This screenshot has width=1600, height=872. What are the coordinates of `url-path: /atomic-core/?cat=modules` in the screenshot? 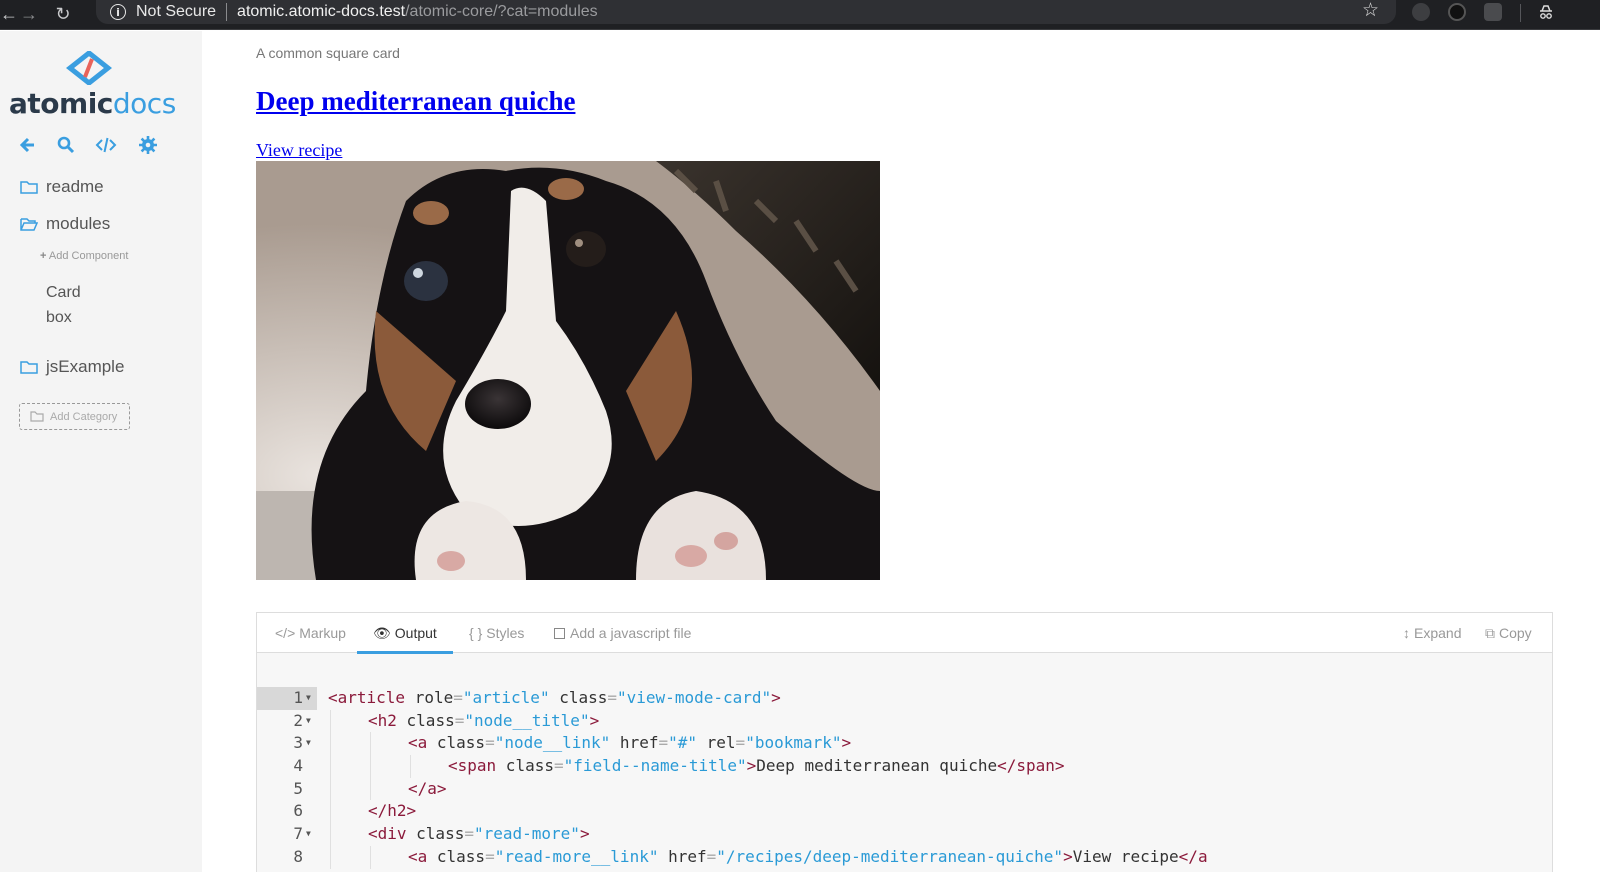 It's located at (501, 11).